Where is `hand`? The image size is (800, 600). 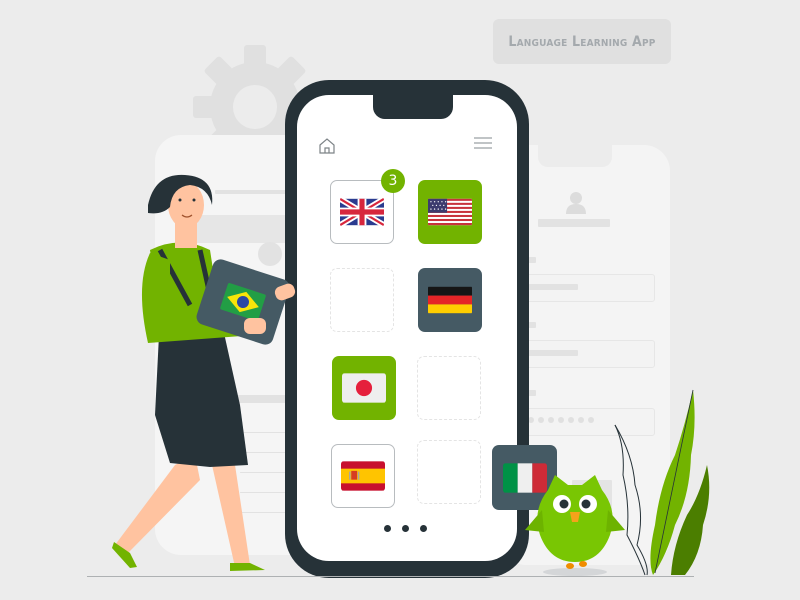 hand is located at coordinates (255, 326).